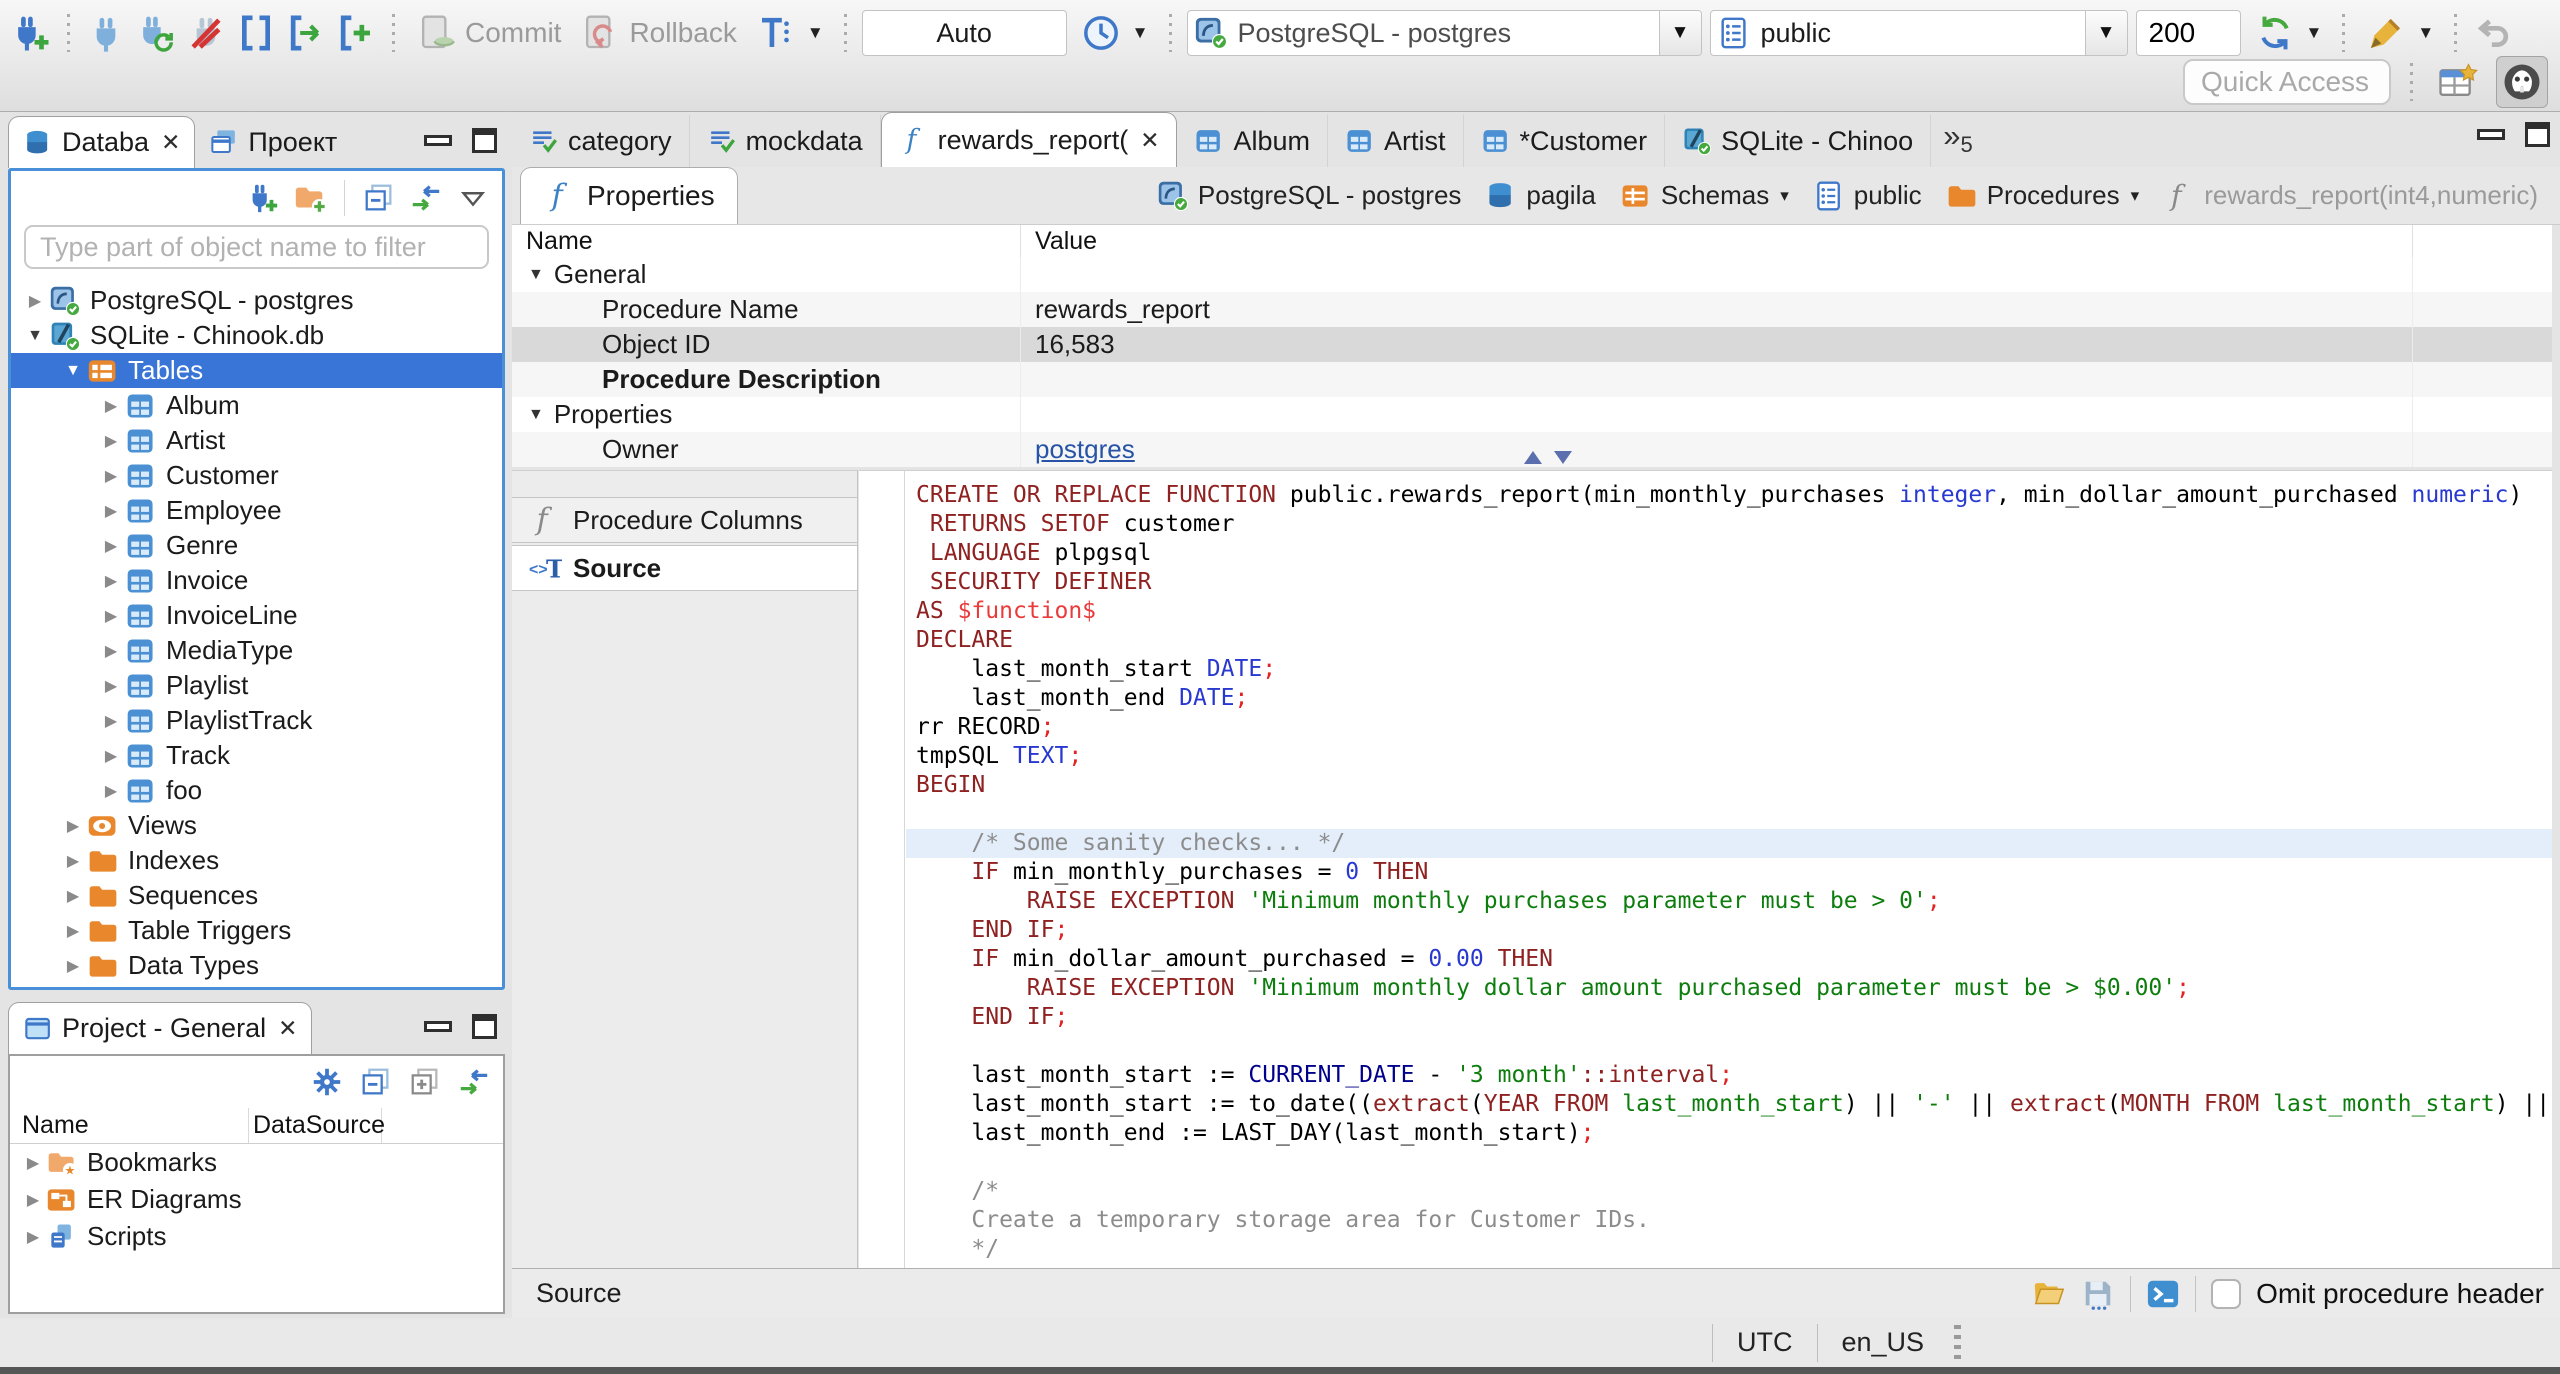 This screenshot has width=2560, height=1374. I want to click on tab-project-general: Project - General ✕, so click(160, 1028).